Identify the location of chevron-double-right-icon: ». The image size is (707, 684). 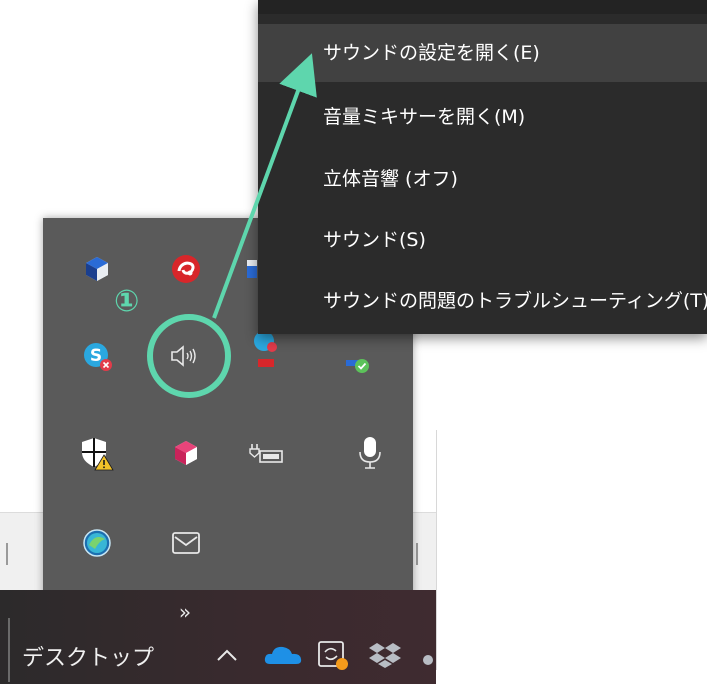
(185, 612).